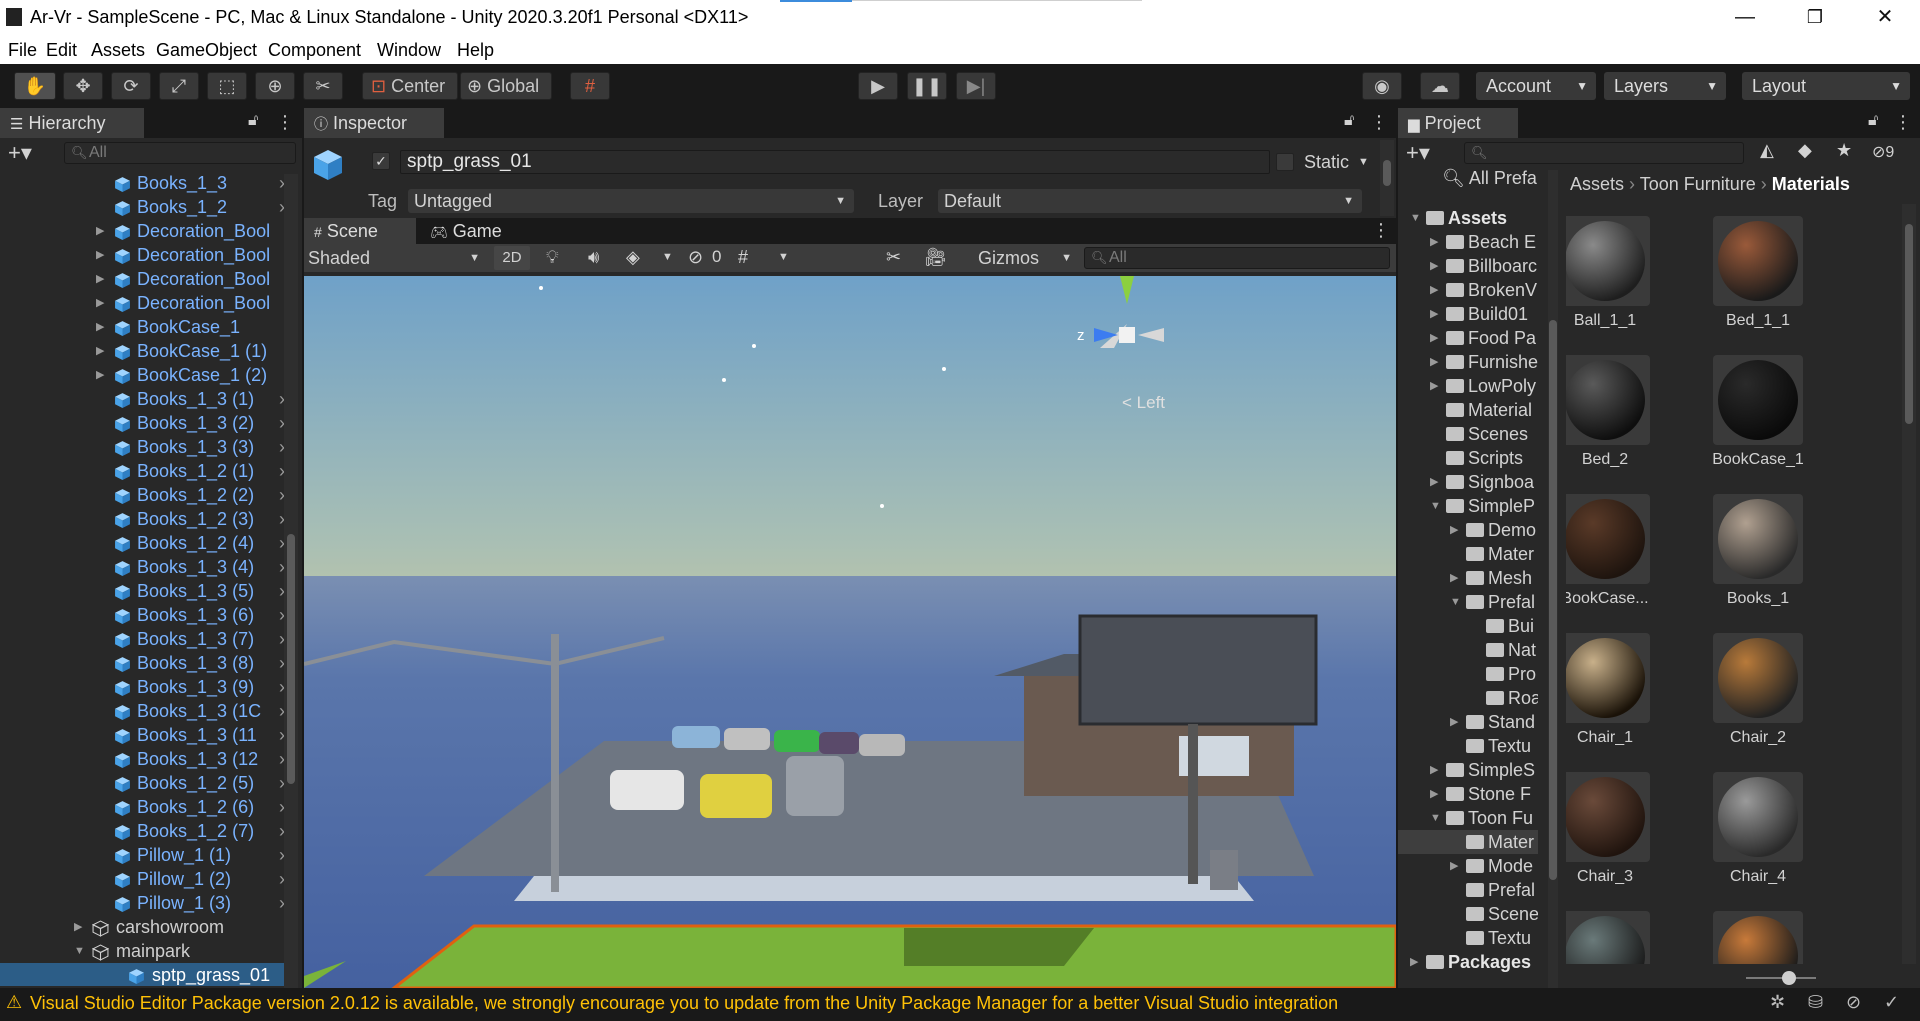 Image resolution: width=1920 pixels, height=1021 pixels. What do you see at coordinates (285, 122) in the screenshot?
I see `kebab-menu-icon: ⋮` at bounding box center [285, 122].